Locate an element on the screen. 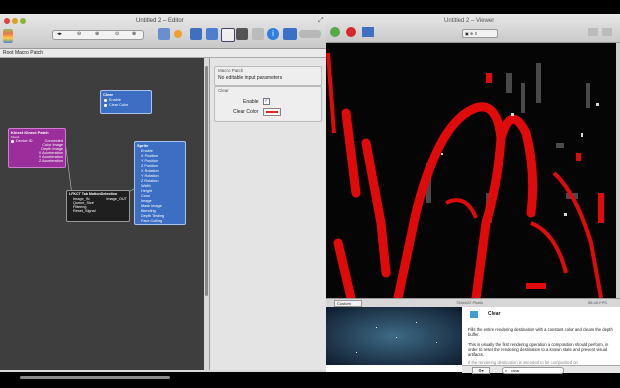  patch-library-icon is located at coordinates (8, 36).